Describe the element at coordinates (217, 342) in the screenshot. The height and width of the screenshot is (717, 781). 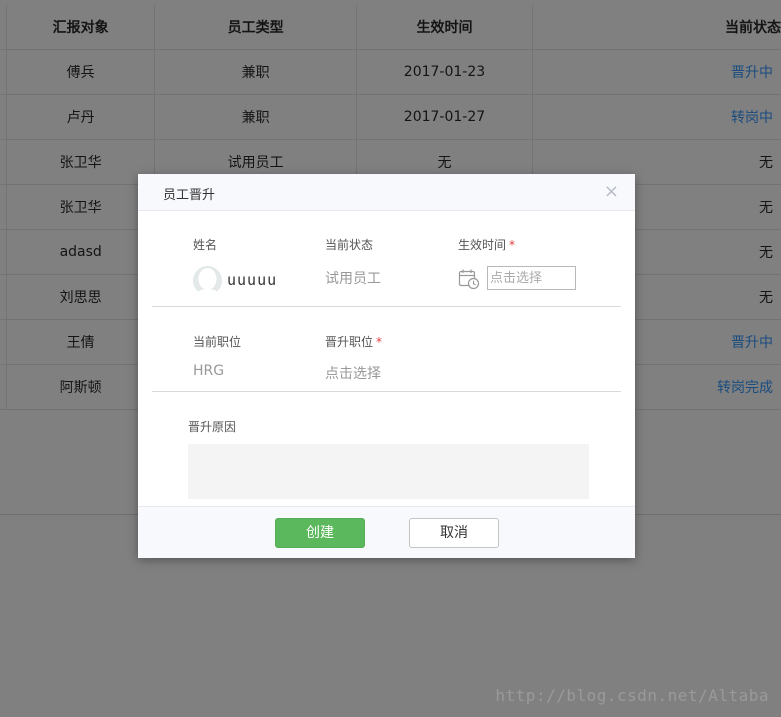
I see `current-position-label: 当前职位` at that location.